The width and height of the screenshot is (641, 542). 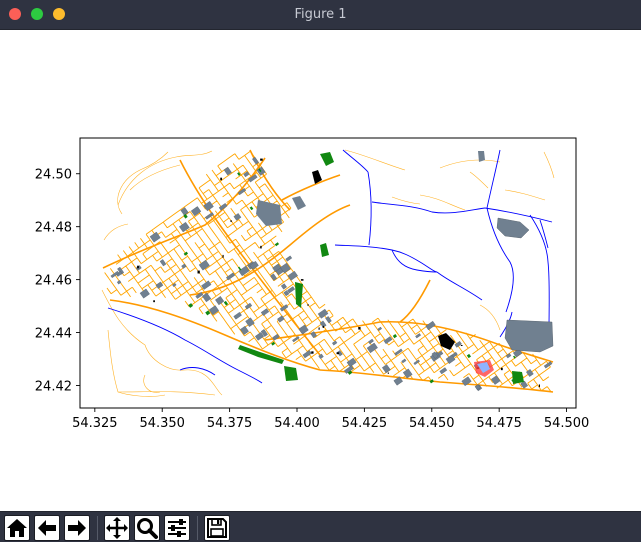 I want to click on save-button, so click(x=217, y=528).